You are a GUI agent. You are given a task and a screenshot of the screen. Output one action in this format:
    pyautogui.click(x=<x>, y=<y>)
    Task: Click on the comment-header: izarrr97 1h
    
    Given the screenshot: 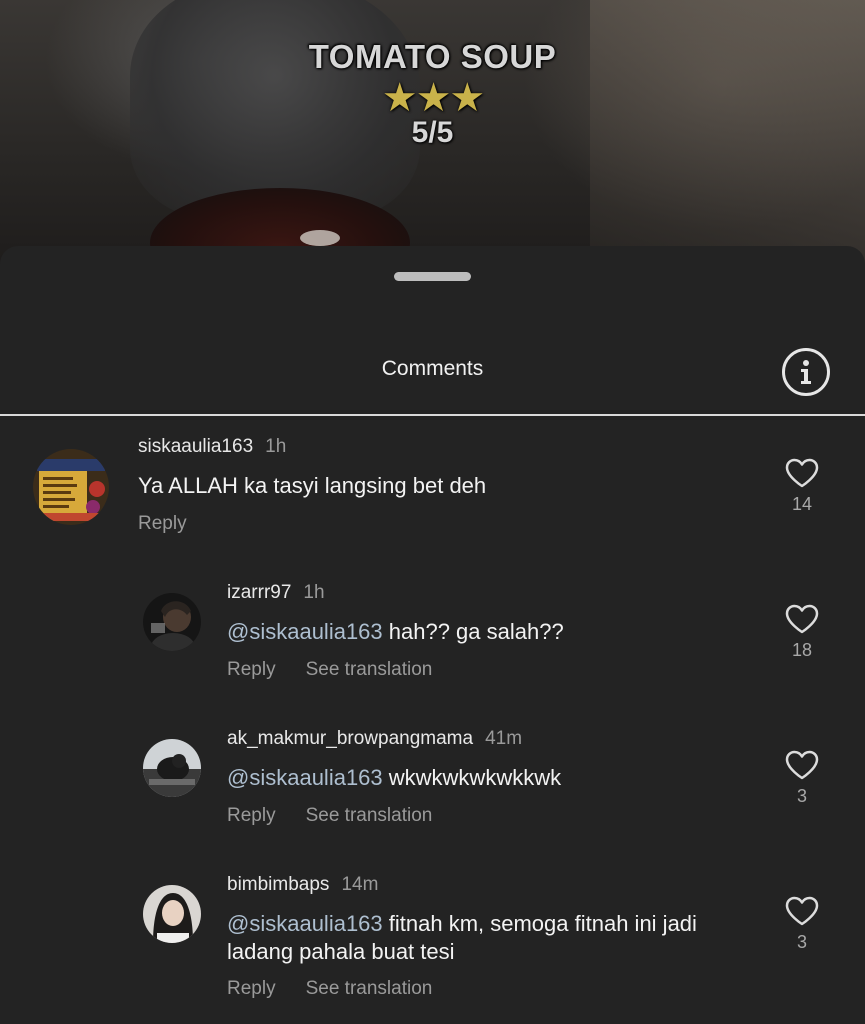 What is the action you would take?
    pyautogui.click(x=276, y=593)
    